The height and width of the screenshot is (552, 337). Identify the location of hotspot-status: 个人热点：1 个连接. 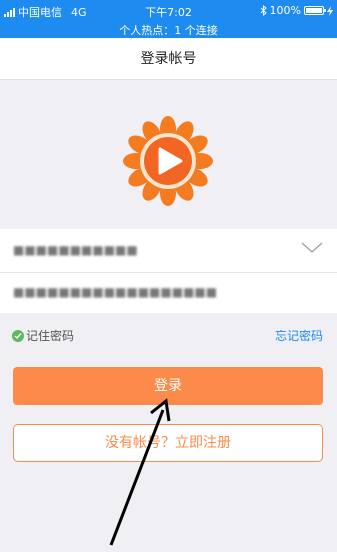
(168, 30).